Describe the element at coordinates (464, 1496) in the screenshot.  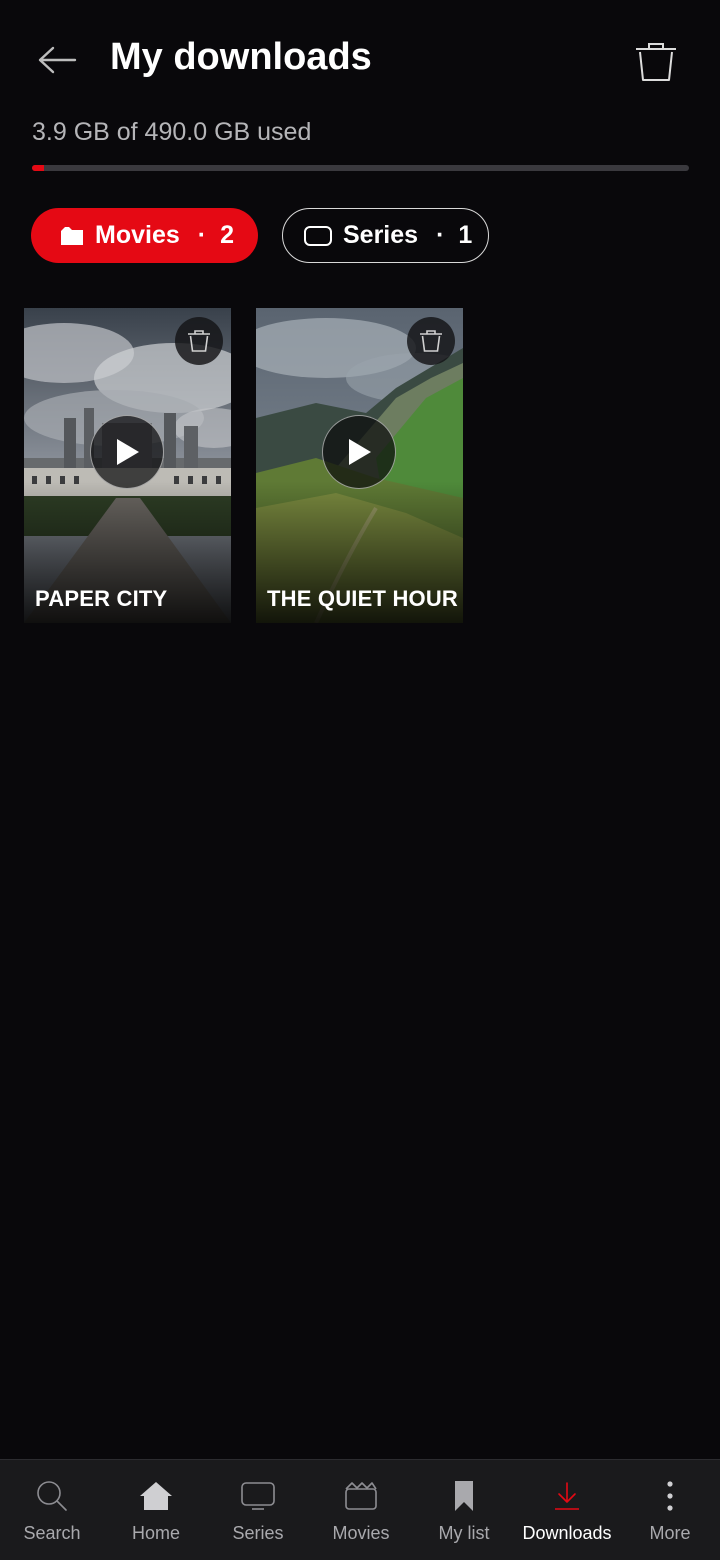
I see `bookmark-icon` at that location.